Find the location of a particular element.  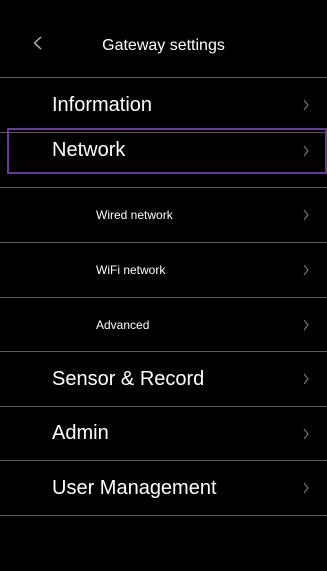

menu-item-admin: Admin is located at coordinates (163, 434).